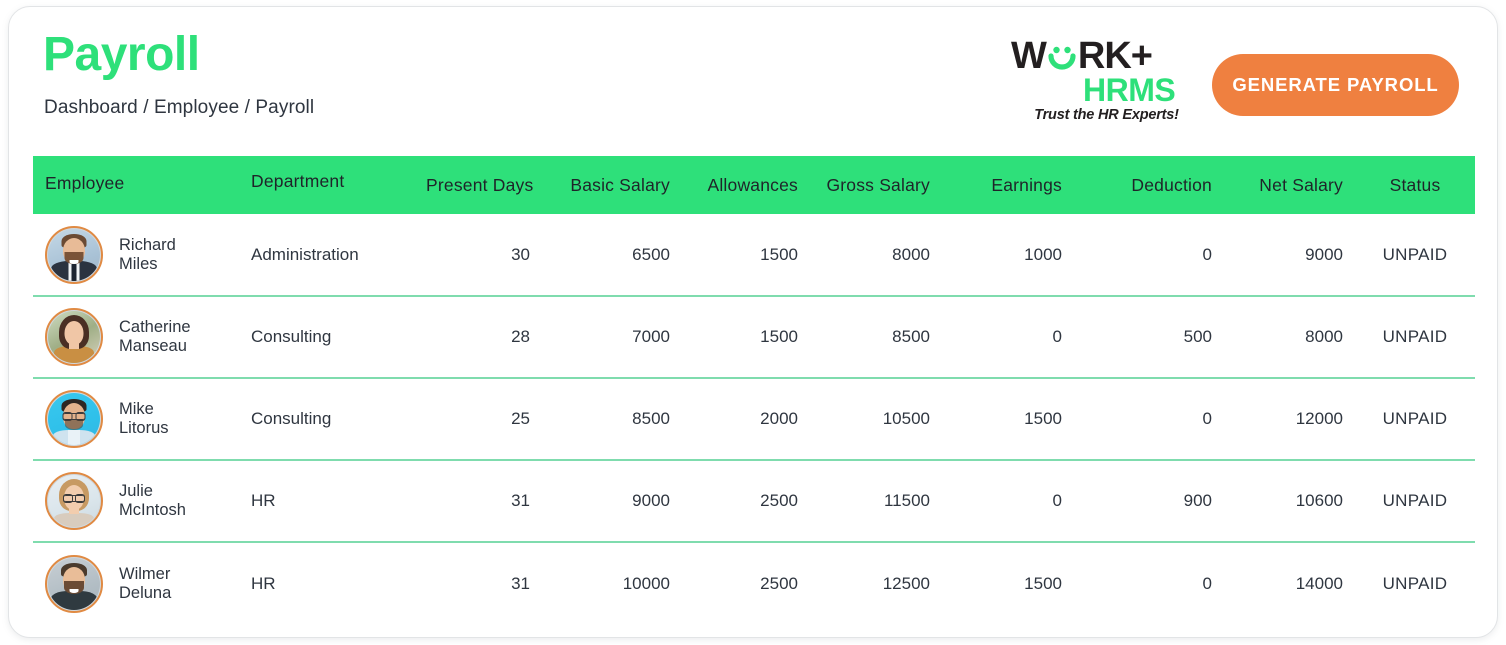 This screenshot has width=1506, height=645. Describe the element at coordinates (779, 418) in the screenshot. I see `cell-allowances: 2000` at that location.